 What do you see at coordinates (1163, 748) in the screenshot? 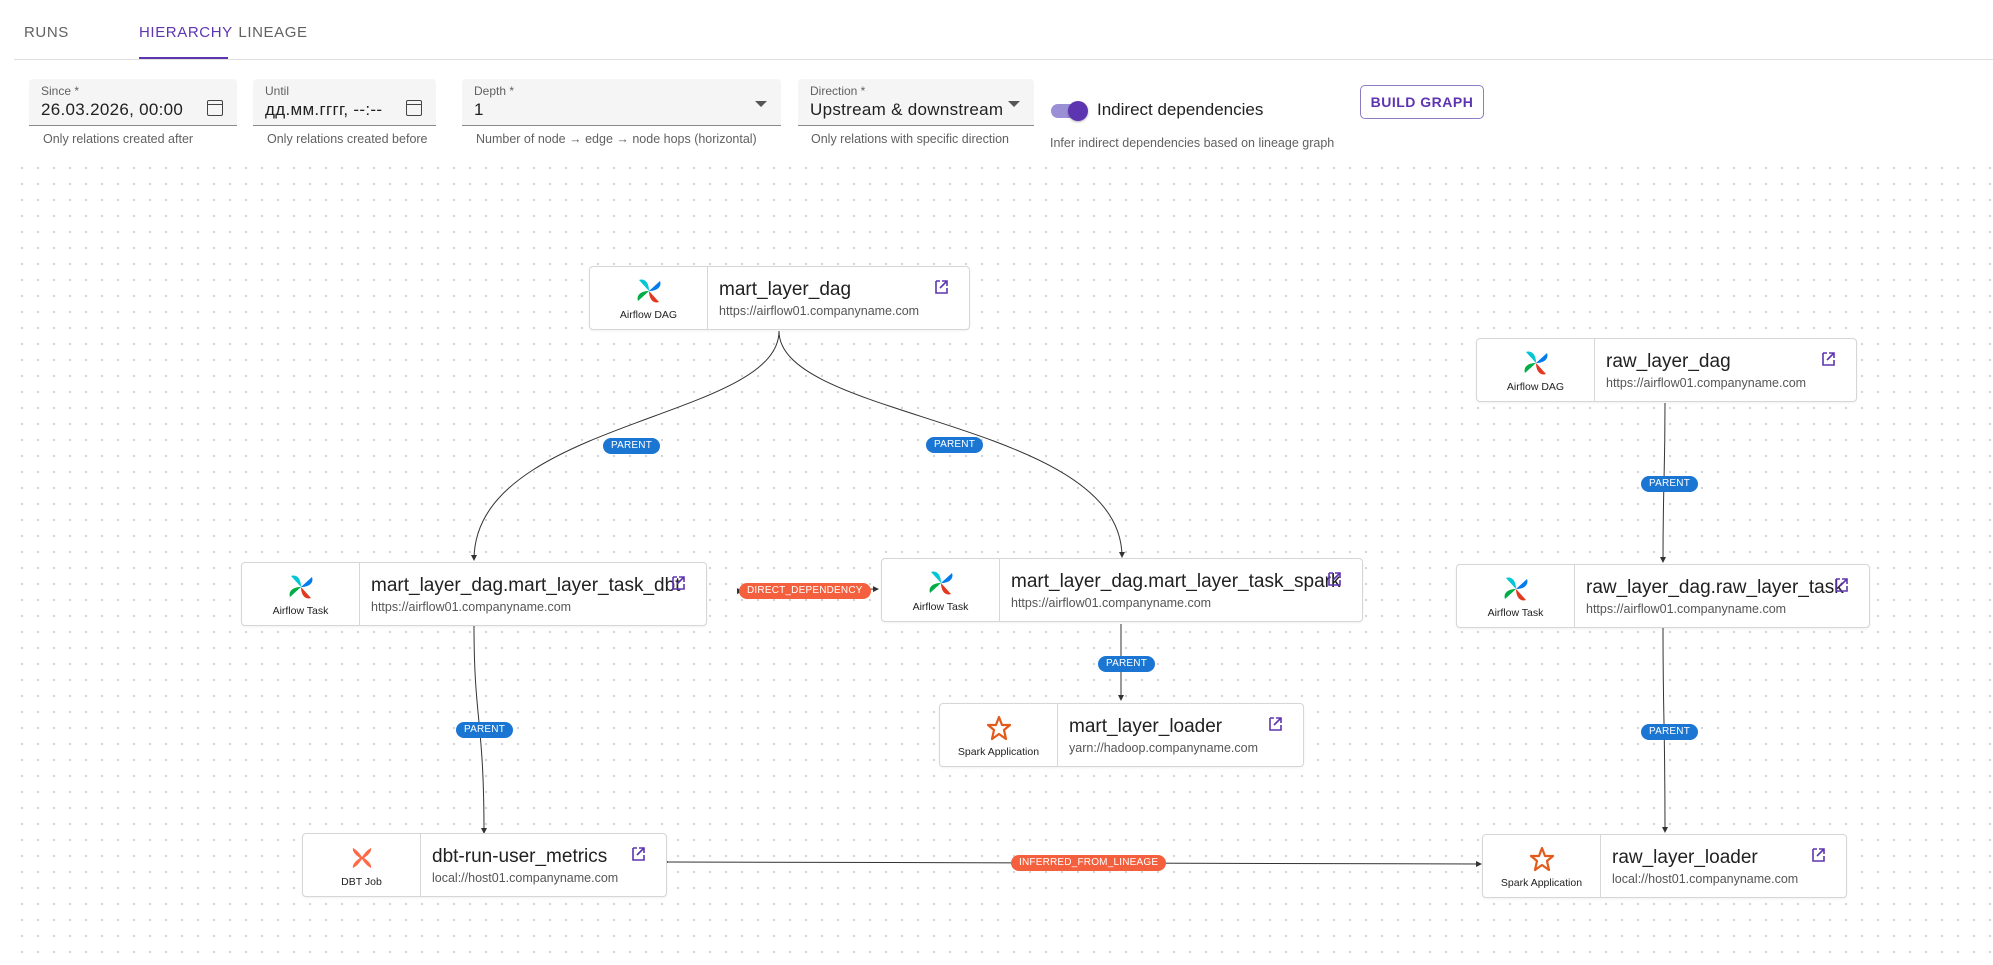
I see `node-url: yarn://hadoop.companyname.com` at bounding box center [1163, 748].